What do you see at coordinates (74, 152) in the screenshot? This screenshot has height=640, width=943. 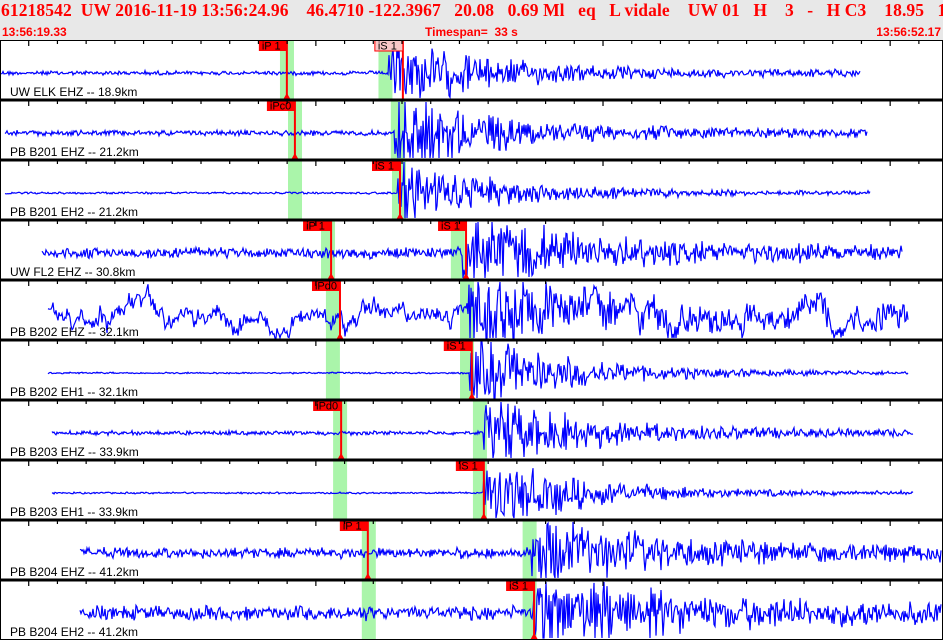 I see `station-label: PB B201 EHZ -- 21.2km` at bounding box center [74, 152].